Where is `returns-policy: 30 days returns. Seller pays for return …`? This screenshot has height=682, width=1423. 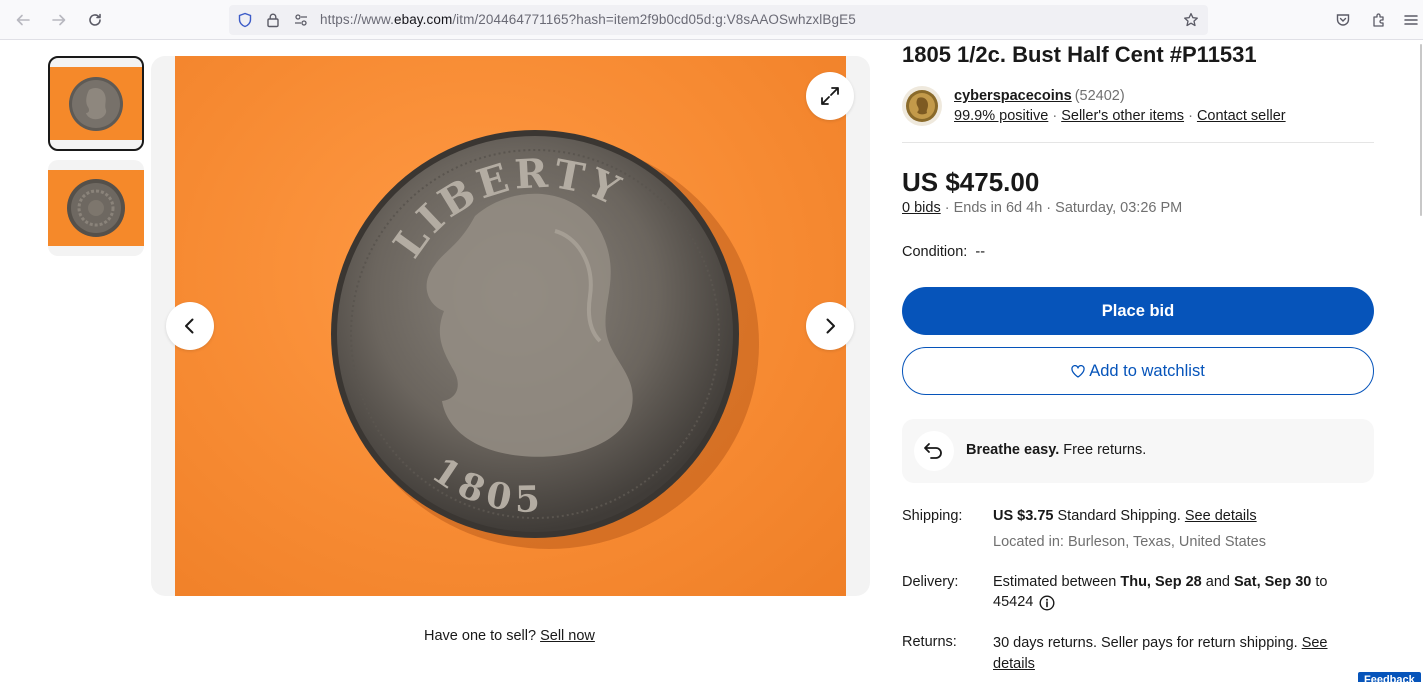
returns-policy: 30 days returns. Seller pays for return … is located at coordinates (1160, 643).